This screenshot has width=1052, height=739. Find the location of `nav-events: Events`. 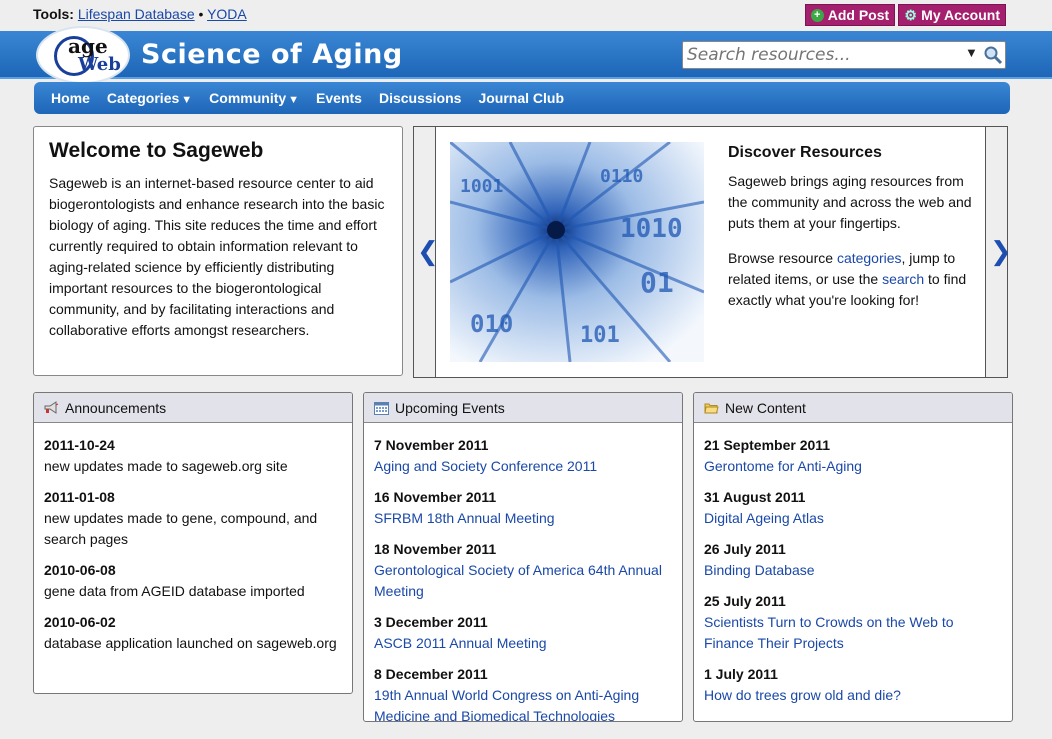

nav-events: Events is located at coordinates (339, 98).